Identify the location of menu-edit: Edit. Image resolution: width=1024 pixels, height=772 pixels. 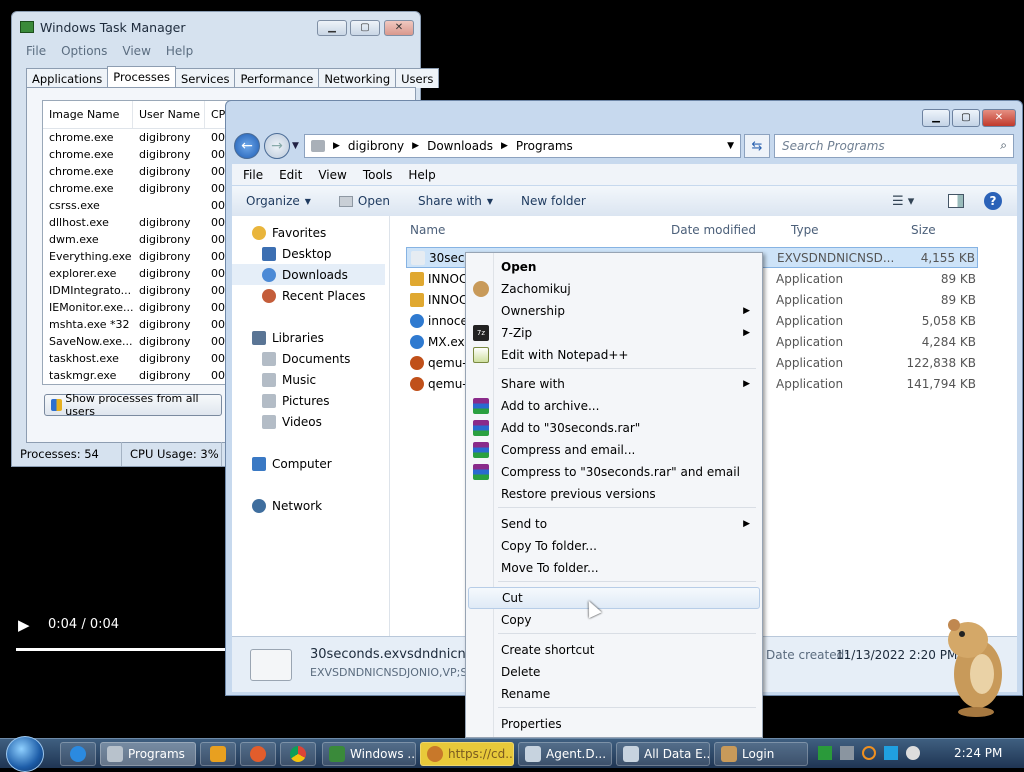
(290, 175).